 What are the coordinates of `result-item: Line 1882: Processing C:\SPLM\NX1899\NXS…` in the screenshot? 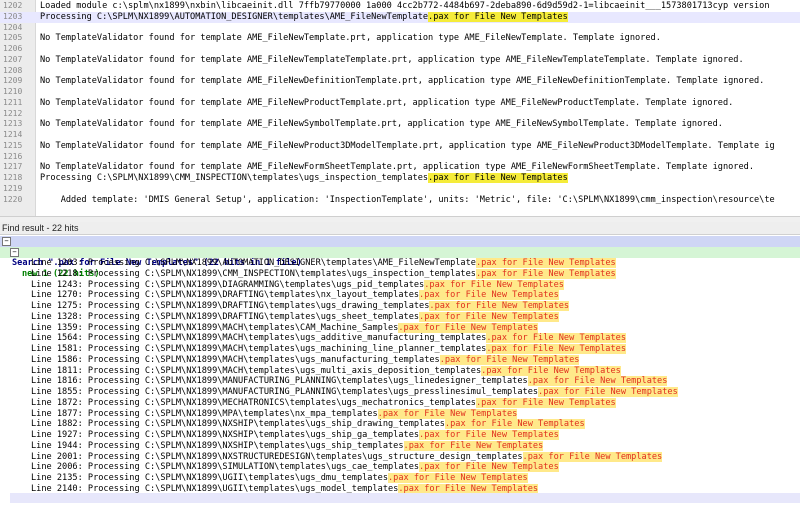 It's located at (400, 424).